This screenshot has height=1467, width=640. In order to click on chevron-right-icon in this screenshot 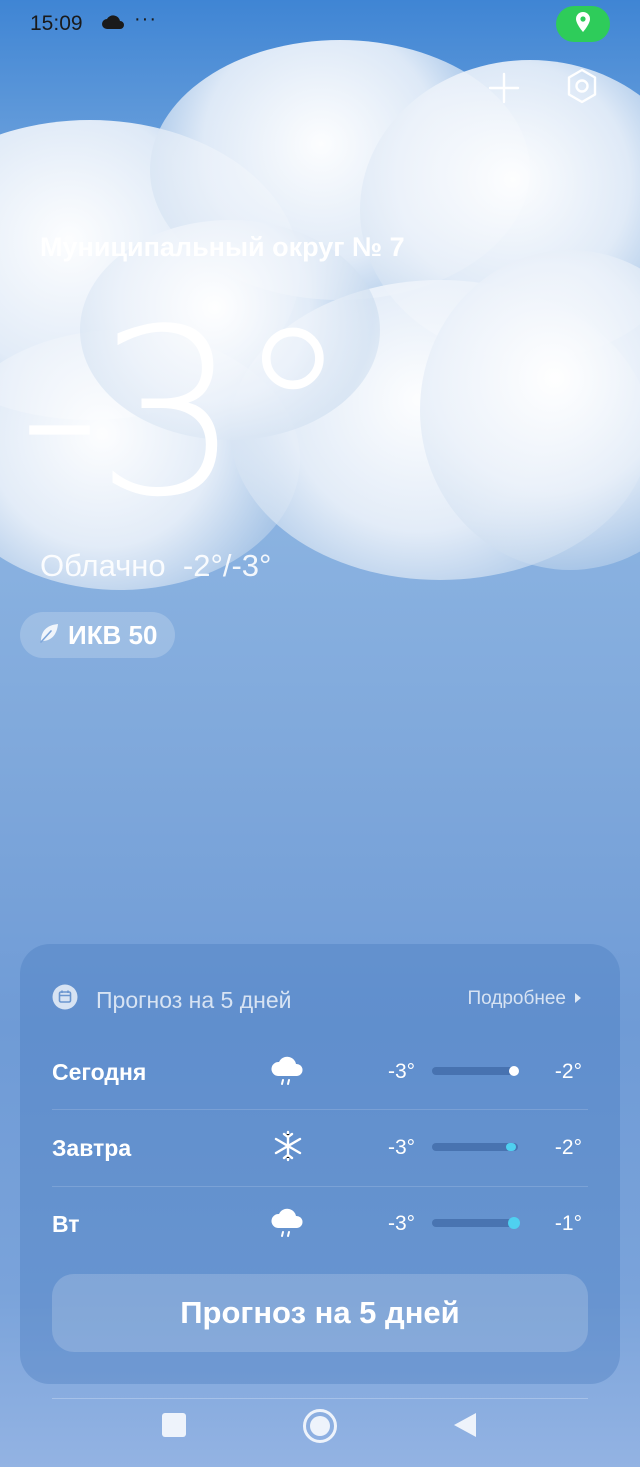, I will do `click(578, 999)`.